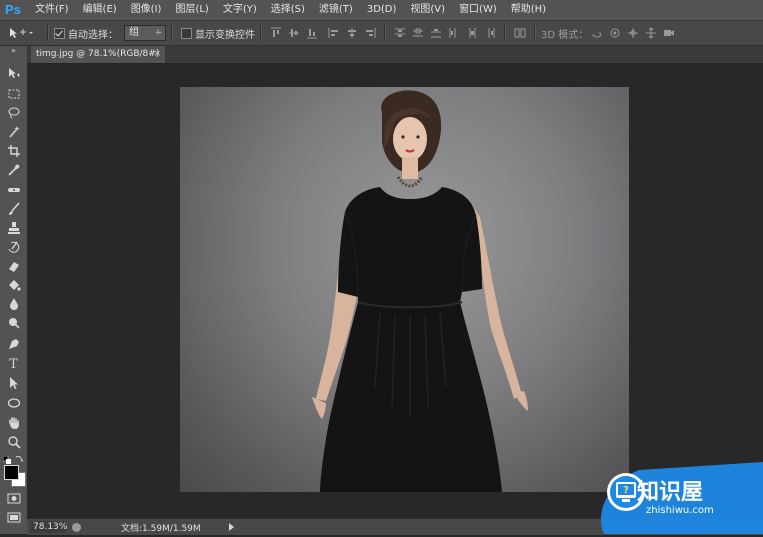 The height and width of the screenshot is (537, 763). I want to click on close-tab-icon: ×, so click(157, 54).